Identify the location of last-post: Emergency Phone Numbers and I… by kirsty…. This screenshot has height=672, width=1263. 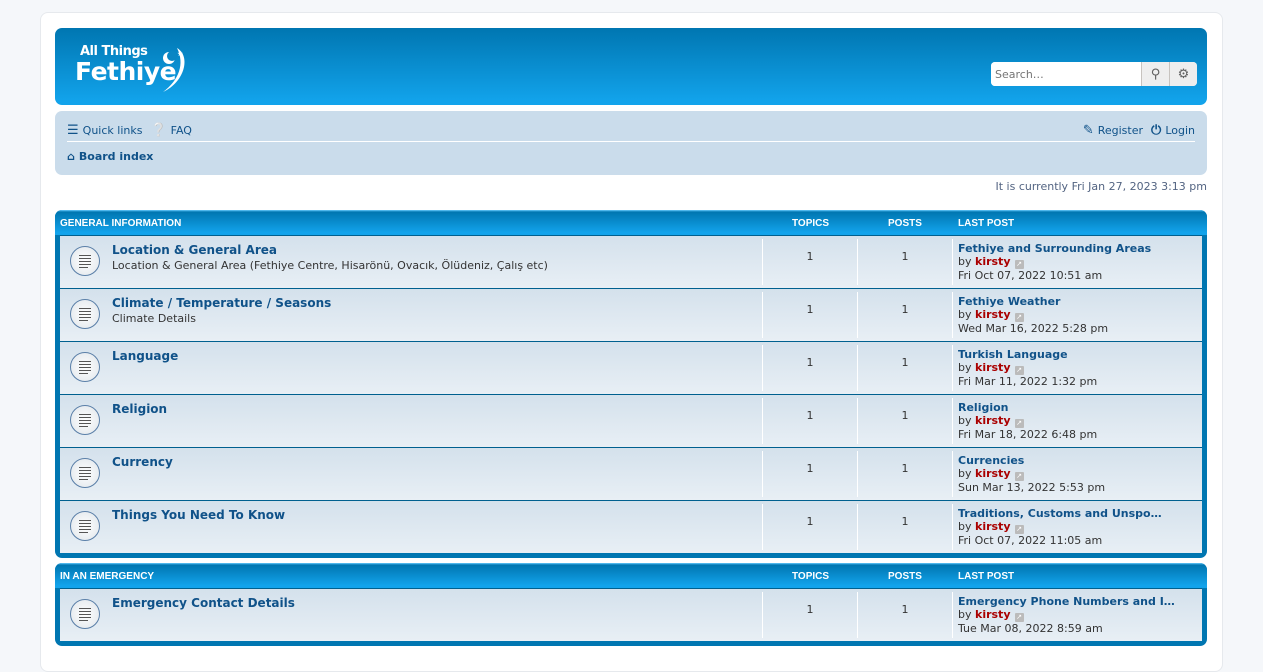
(1066, 615).